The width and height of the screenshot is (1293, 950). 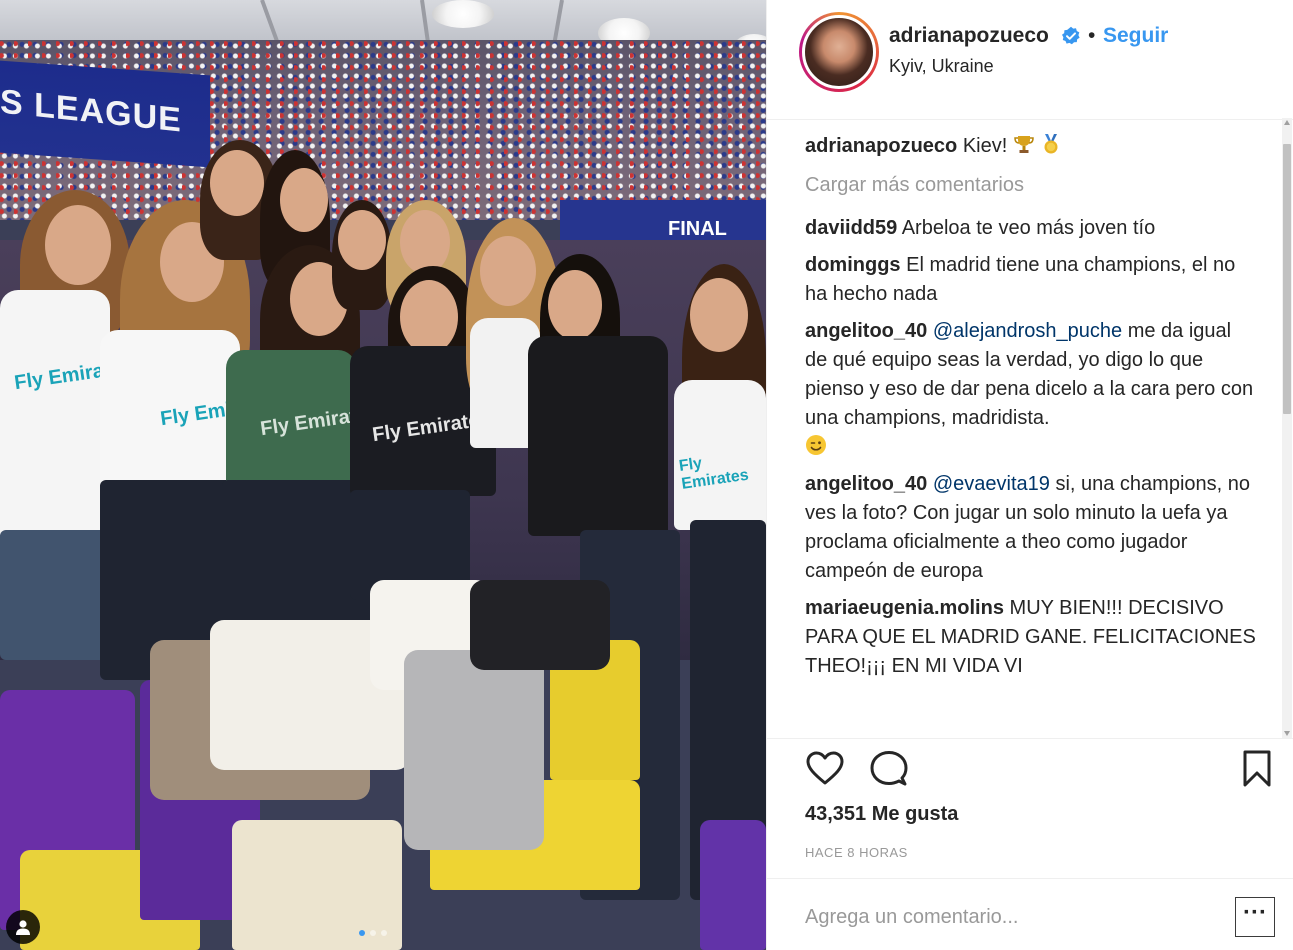 I want to click on caption-text: Kiev!, so click(x=985, y=146).